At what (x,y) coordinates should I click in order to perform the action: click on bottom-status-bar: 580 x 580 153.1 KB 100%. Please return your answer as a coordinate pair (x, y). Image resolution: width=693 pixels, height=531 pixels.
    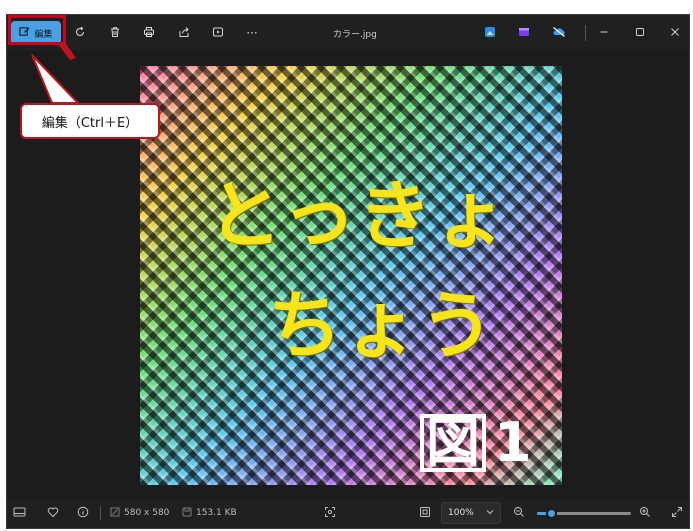
    Looking at the image, I should click on (348, 513).